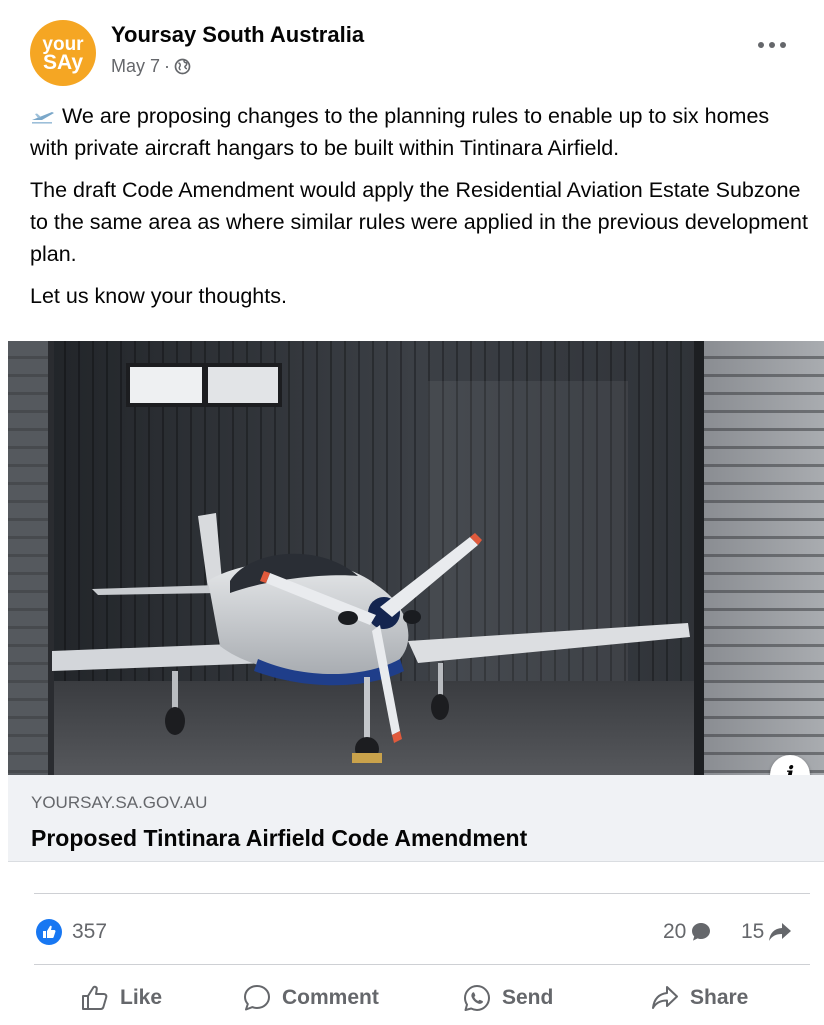 The width and height of the screenshot is (824, 1025). Describe the element at coordinates (141, 997) in the screenshot. I see `like-label: Like` at that location.